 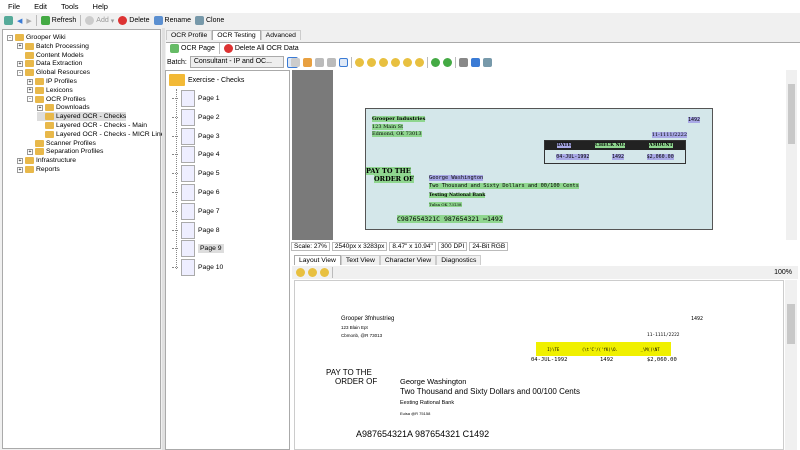 What do you see at coordinates (8, 20) in the screenshot?
I see `home-icon` at bounding box center [8, 20].